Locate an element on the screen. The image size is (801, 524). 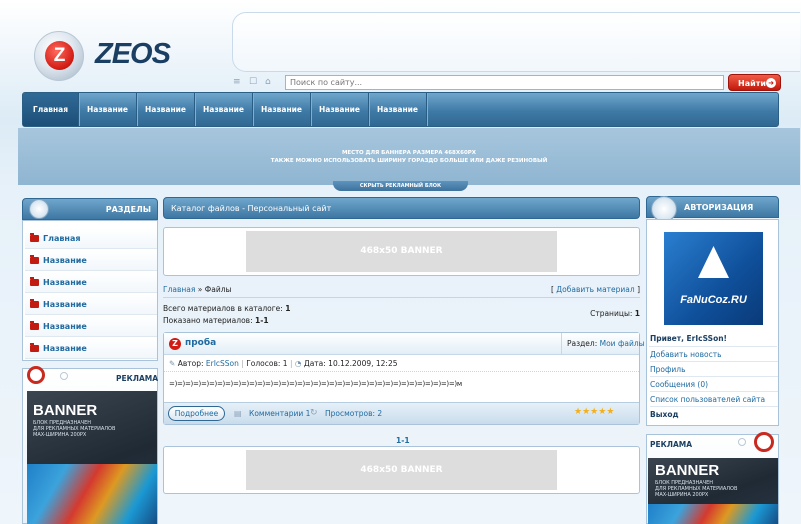
nav-item-3: Название is located at coordinates (224, 109).